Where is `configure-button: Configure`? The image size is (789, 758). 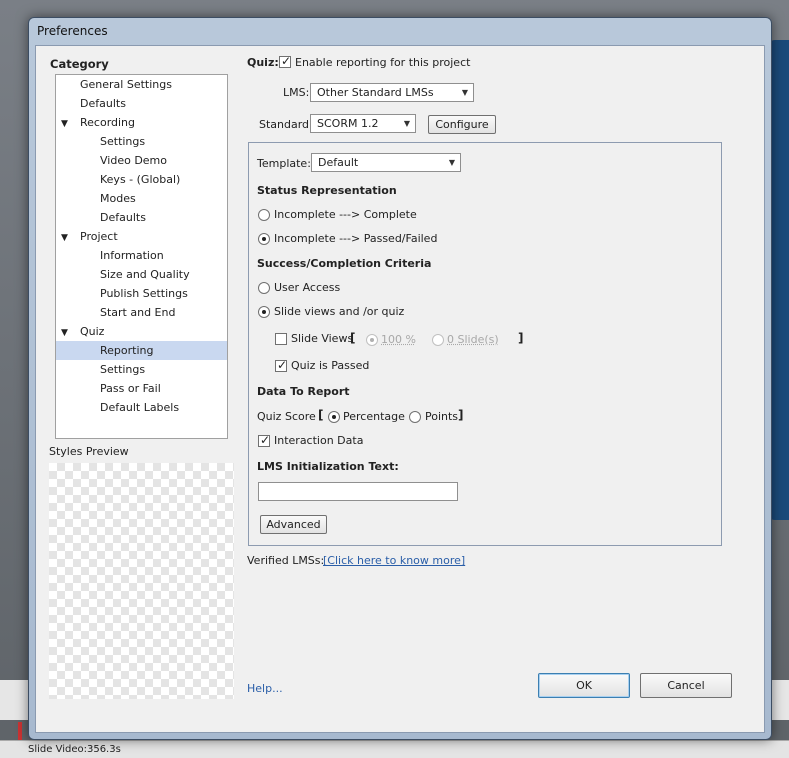 configure-button: Configure is located at coordinates (462, 124).